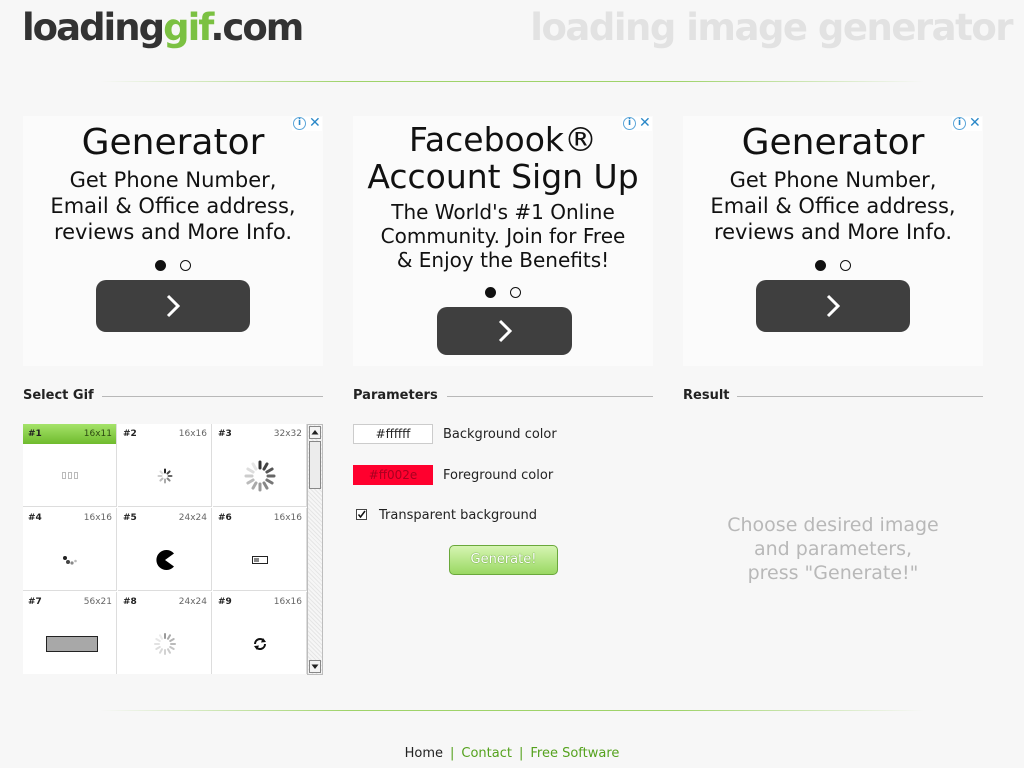 This screenshot has height=768, width=1024. What do you see at coordinates (173, 206) in the screenshot?
I see `ad-text-line: Email & Office address,` at bounding box center [173, 206].